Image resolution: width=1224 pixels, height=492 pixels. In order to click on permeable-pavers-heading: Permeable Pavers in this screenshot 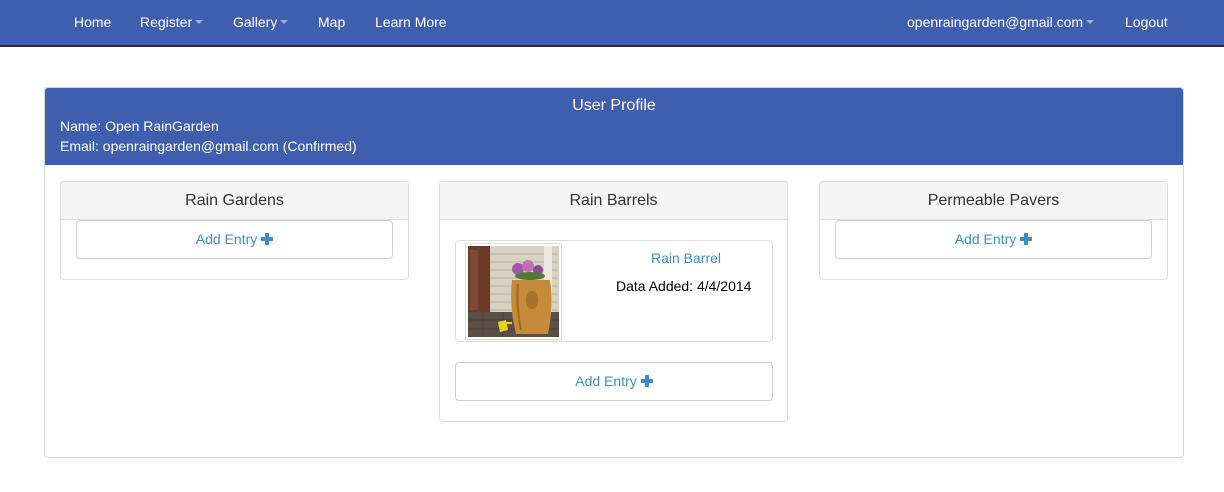, I will do `click(993, 201)`.